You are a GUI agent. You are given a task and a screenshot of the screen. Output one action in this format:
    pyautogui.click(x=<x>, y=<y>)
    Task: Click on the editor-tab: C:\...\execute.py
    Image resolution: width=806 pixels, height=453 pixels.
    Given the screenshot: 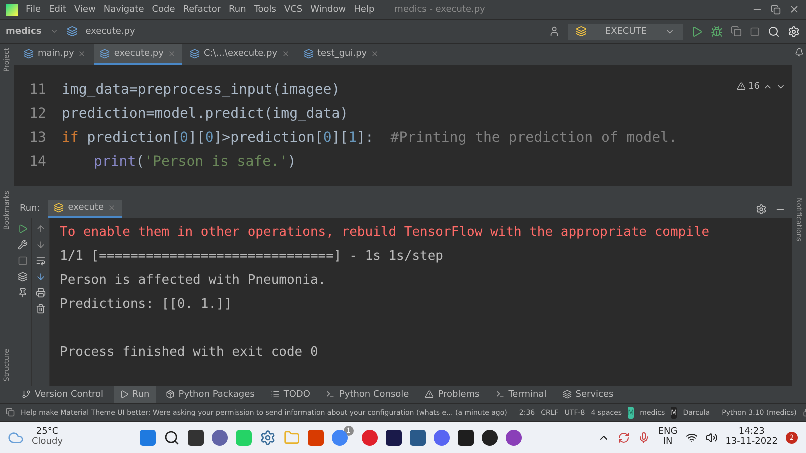 What is the action you would take?
    pyautogui.click(x=240, y=54)
    